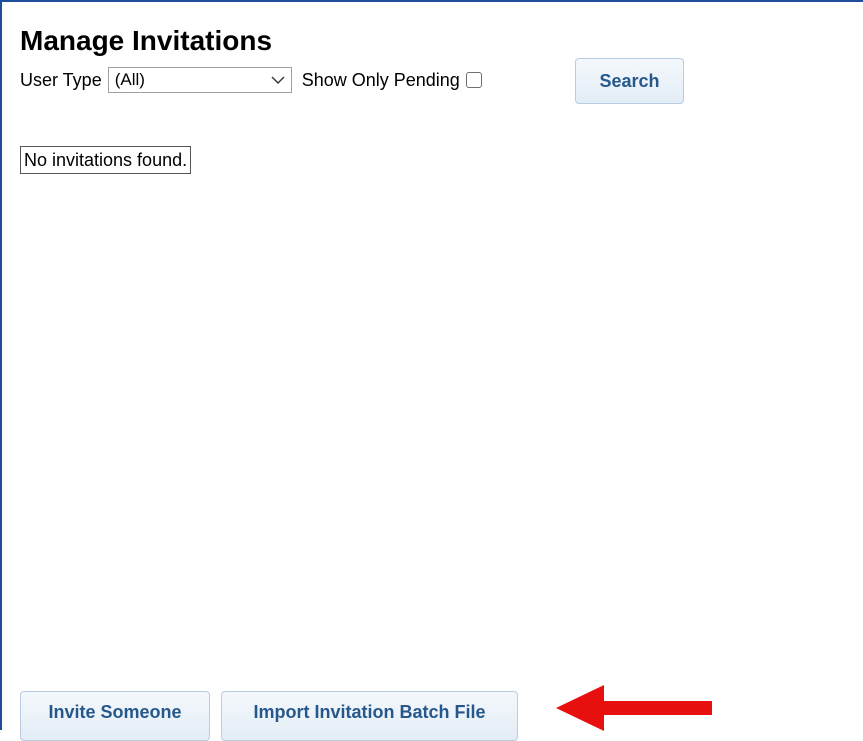  Describe the element at coordinates (634, 708) in the screenshot. I see `left-arrow-icon` at that location.